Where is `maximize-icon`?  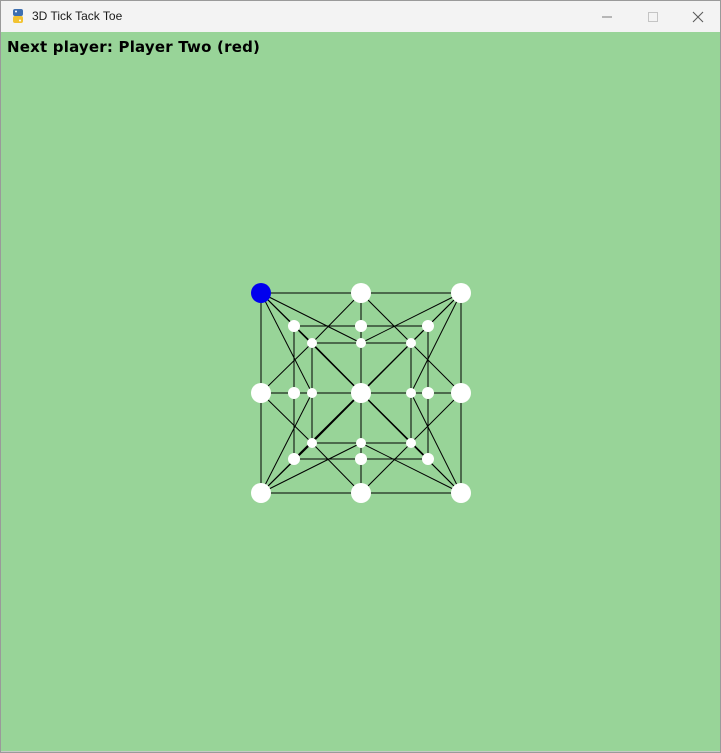 maximize-icon is located at coordinates (653, 16).